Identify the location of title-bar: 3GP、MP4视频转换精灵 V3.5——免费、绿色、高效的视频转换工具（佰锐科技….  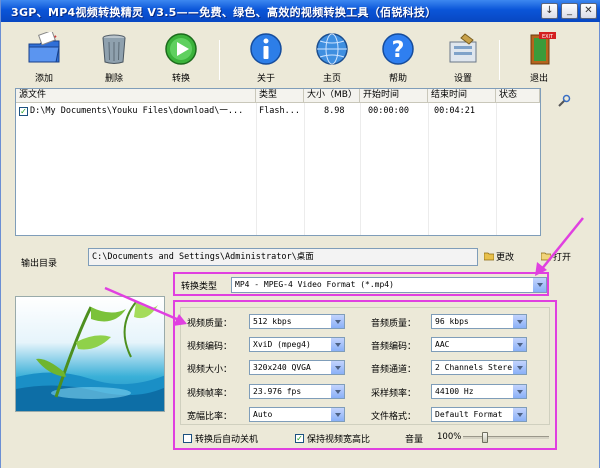
(300, 11).